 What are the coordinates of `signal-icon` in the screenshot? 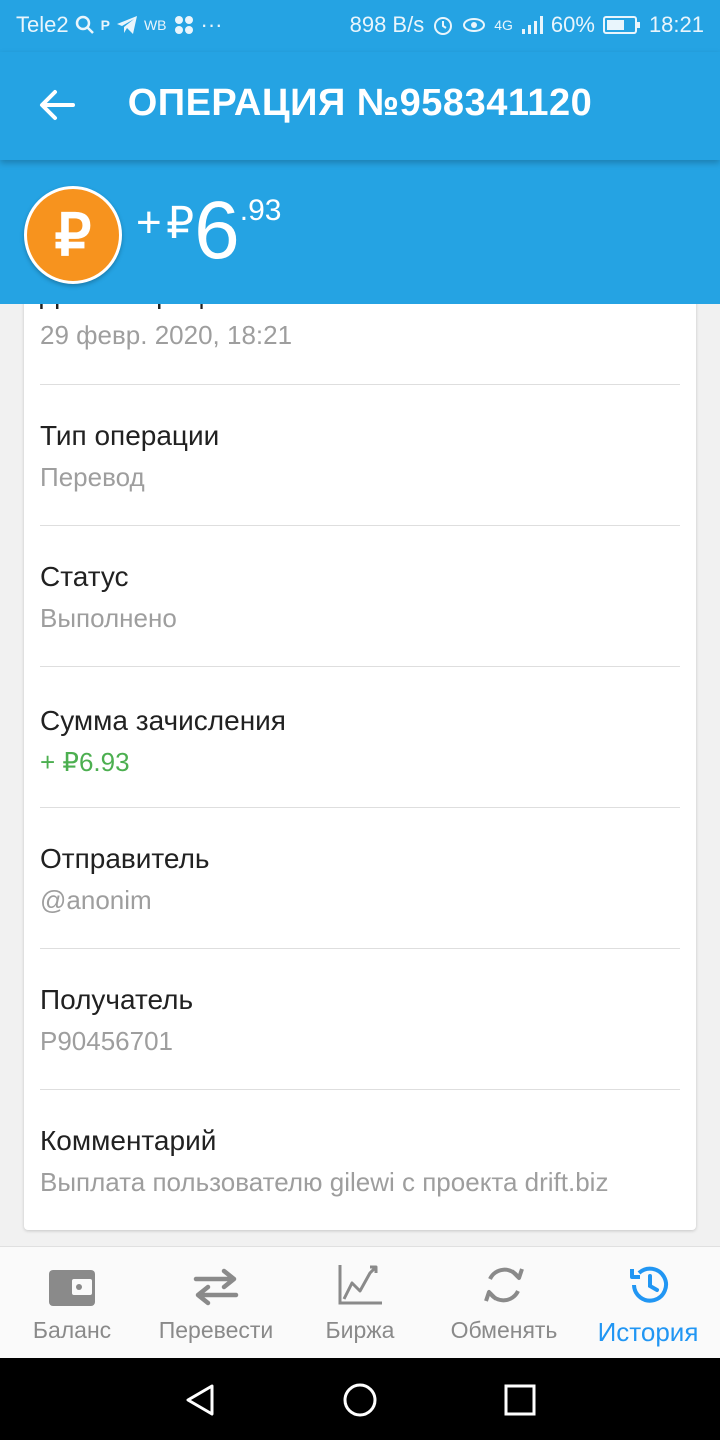 It's located at (532, 25).